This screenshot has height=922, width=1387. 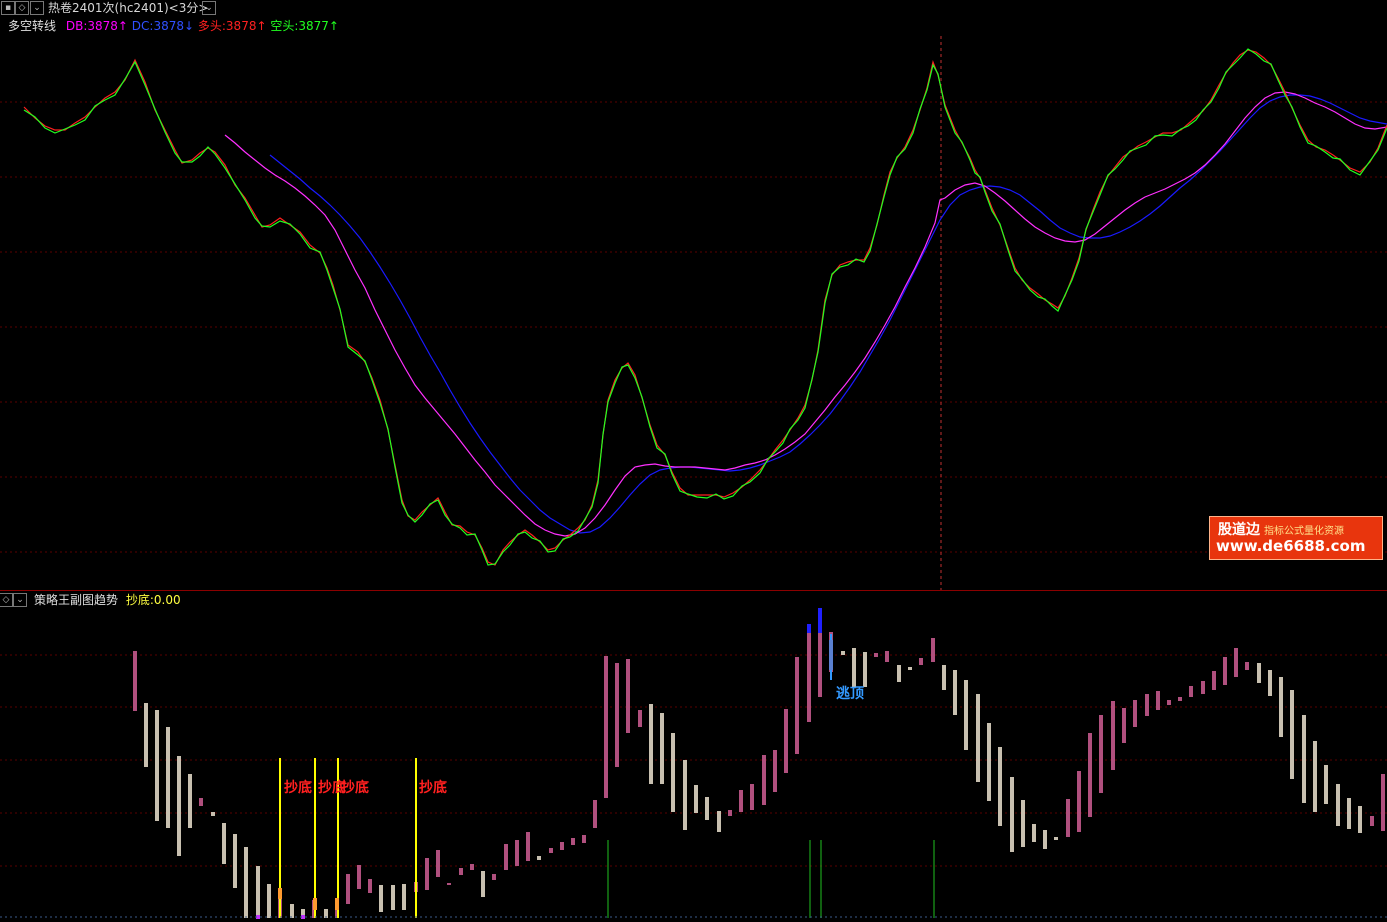 I want to click on watermark-logo: 股道边 指标公式量化资源 www.de6688.com, so click(x=1296, y=538).